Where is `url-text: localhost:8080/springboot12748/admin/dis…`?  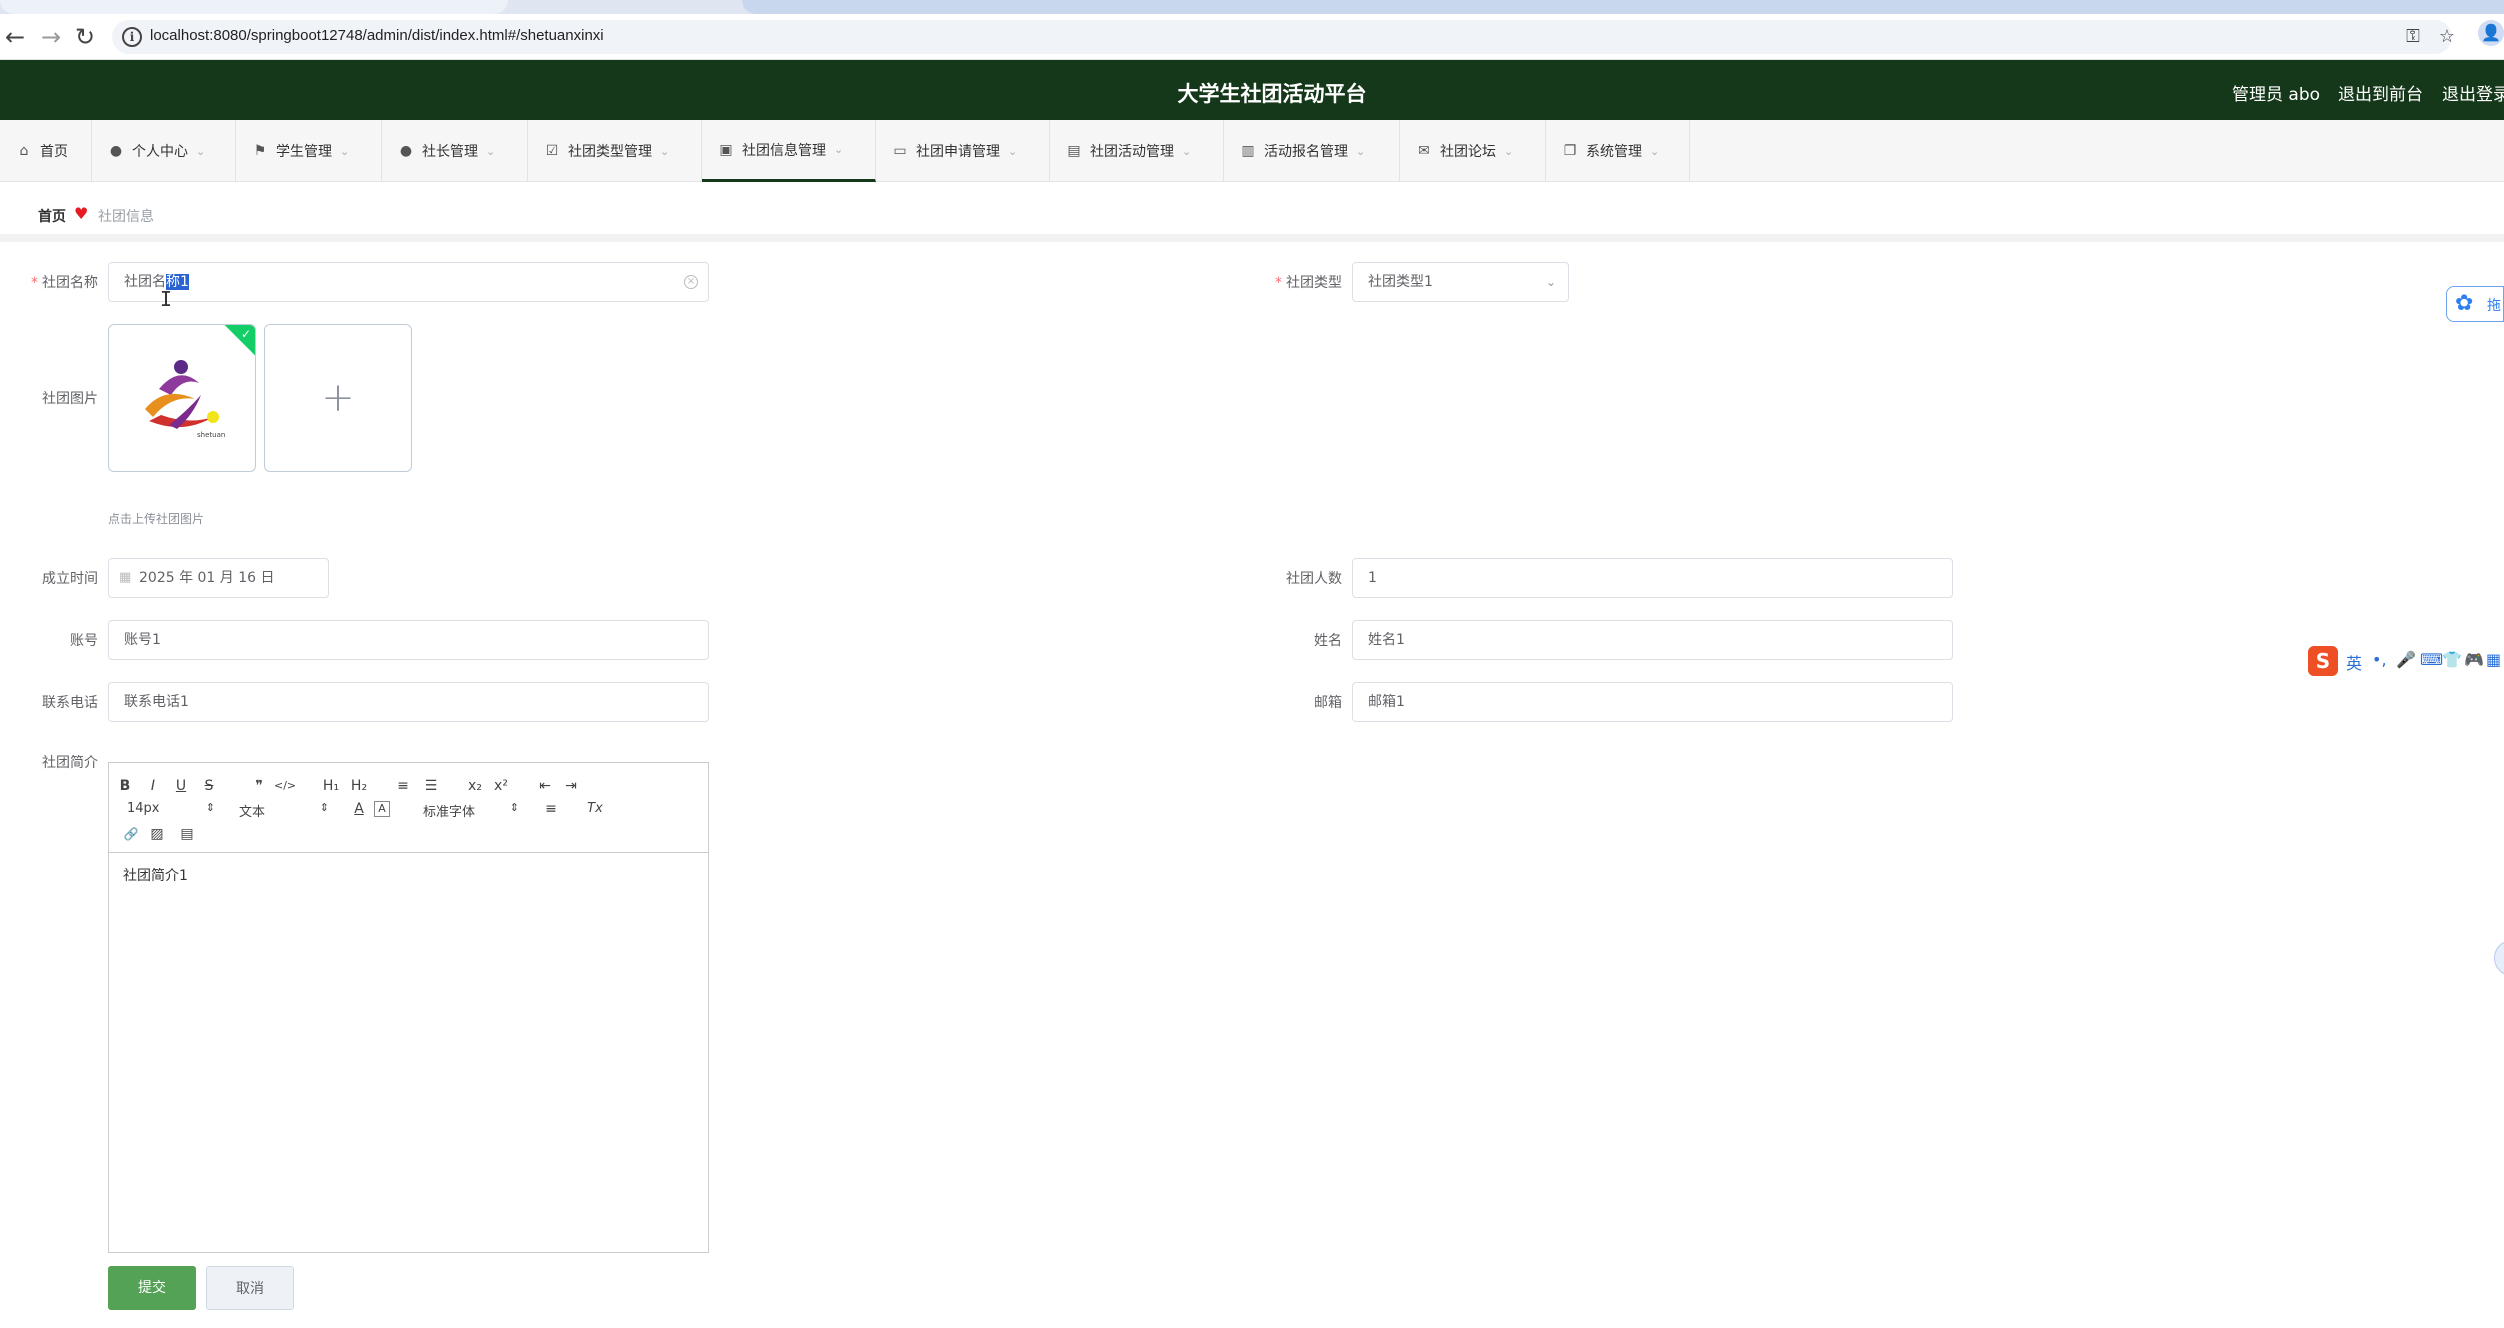 url-text: localhost:8080/springboot12748/admin/dis… is located at coordinates (377, 35).